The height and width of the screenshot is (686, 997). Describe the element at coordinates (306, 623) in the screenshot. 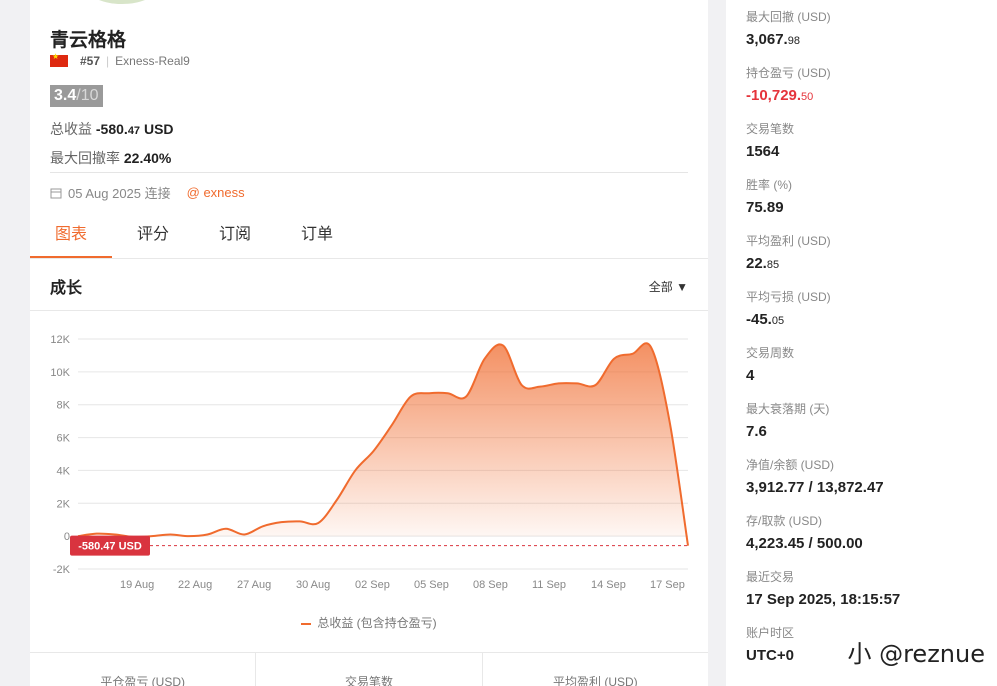

I see `legend-swatch` at that location.